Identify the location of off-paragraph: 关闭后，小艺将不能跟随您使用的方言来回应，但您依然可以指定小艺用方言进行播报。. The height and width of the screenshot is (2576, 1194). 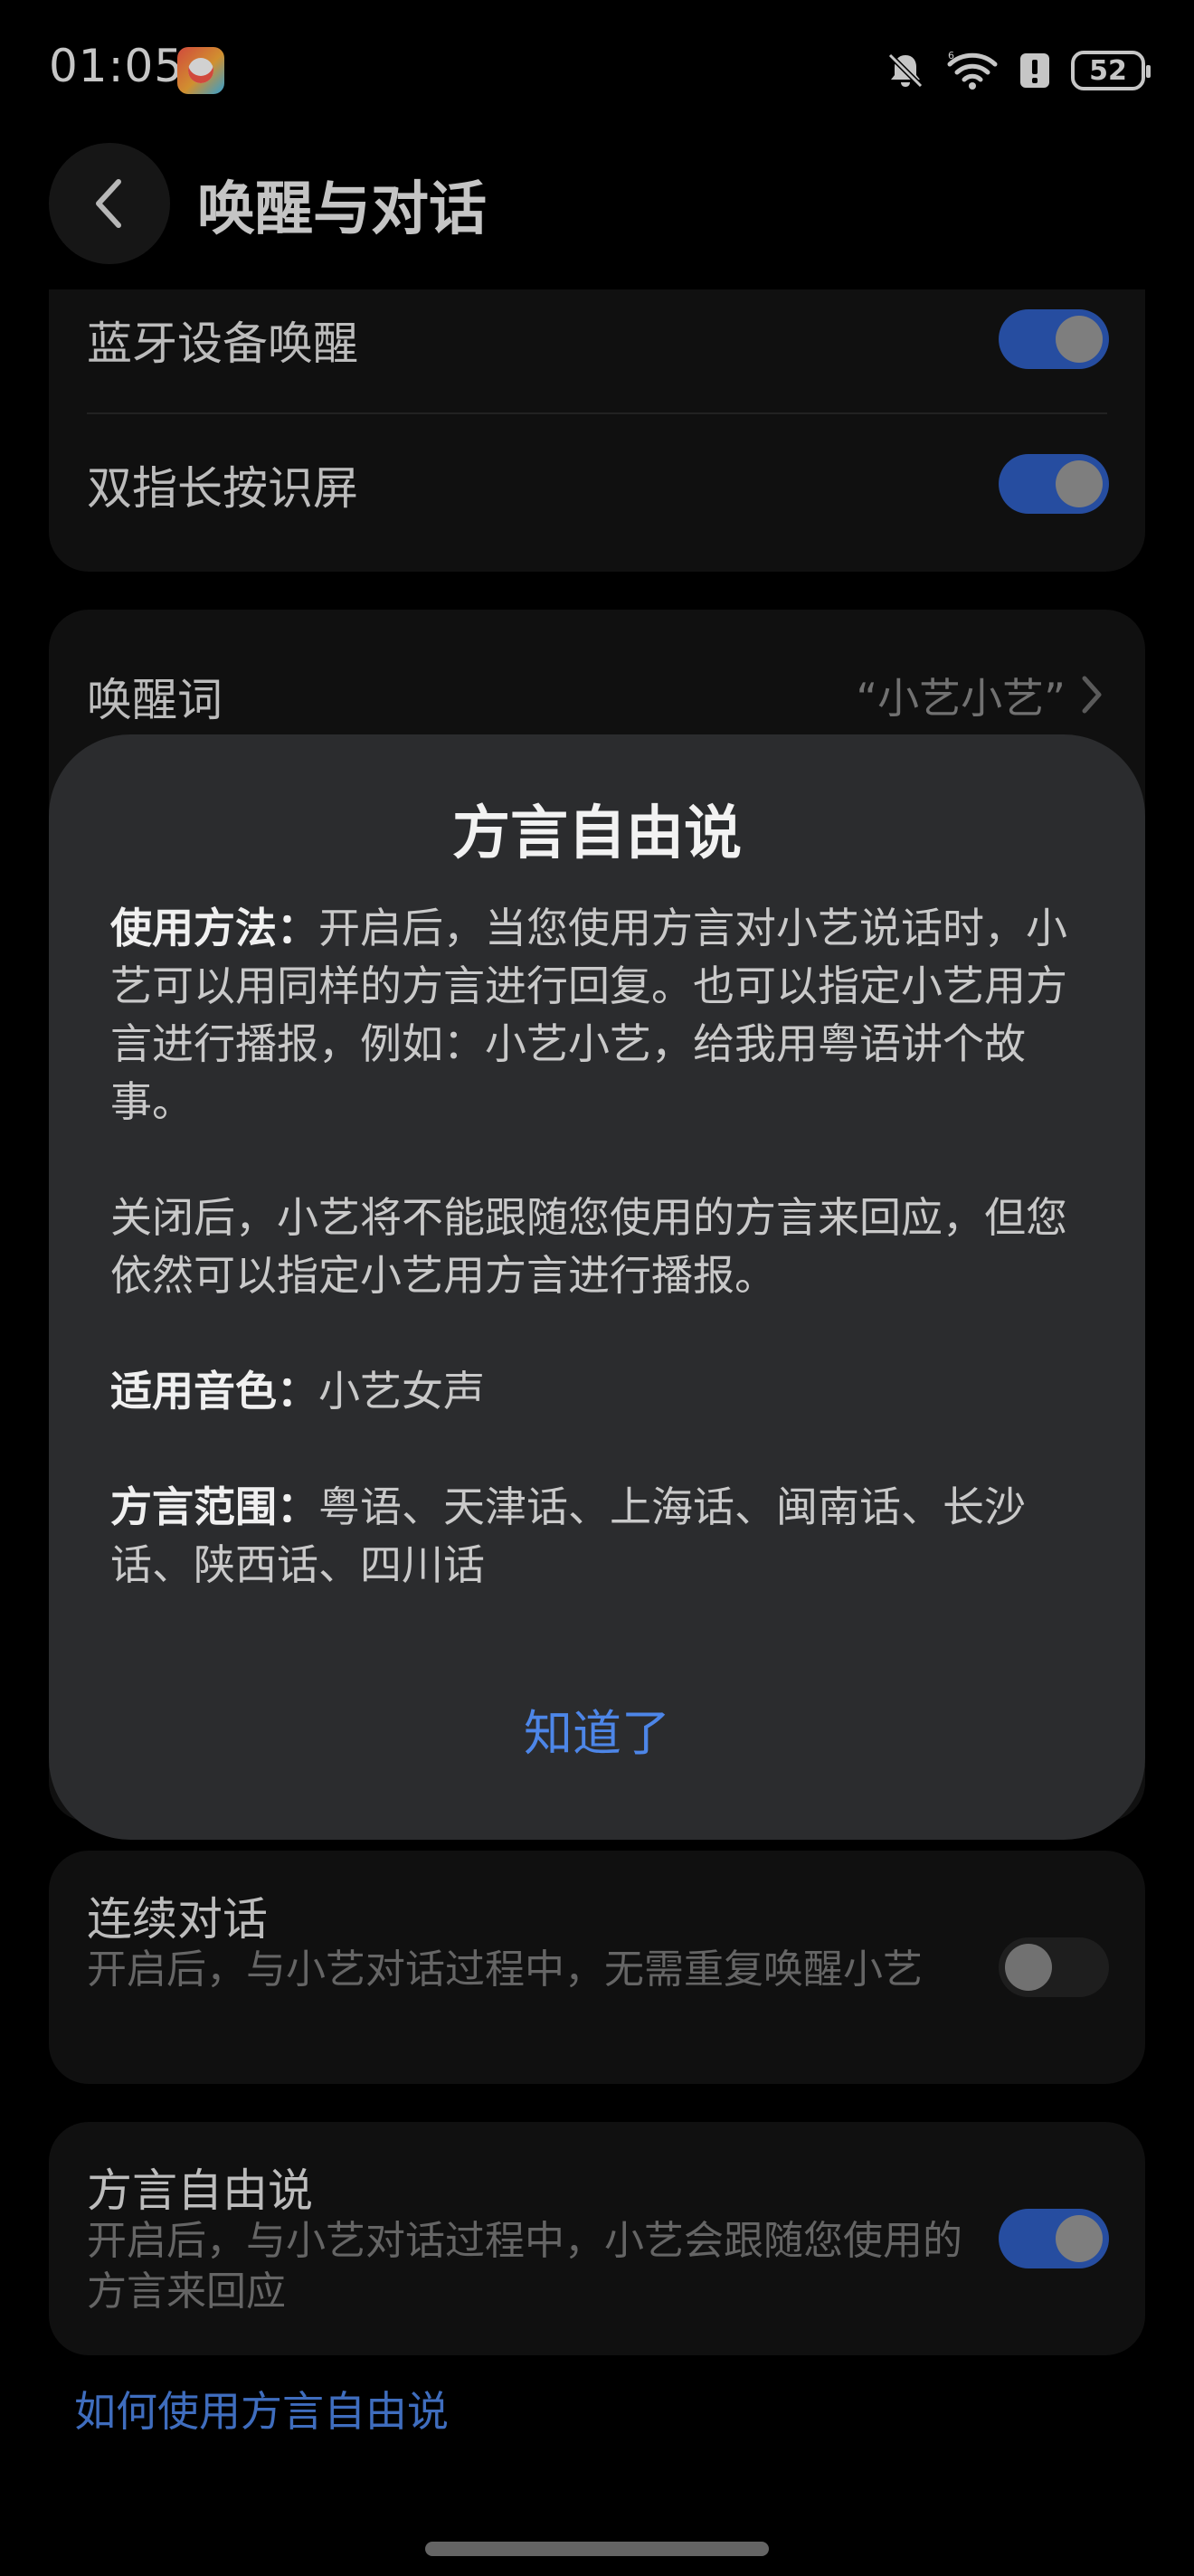
(598, 1246).